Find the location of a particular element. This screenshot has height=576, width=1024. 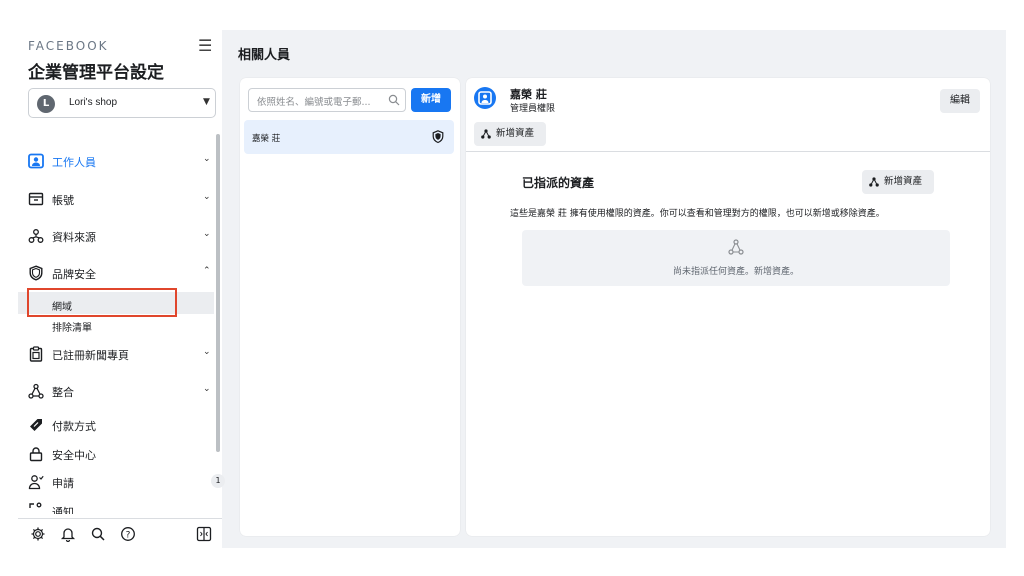

admin-shield-icon is located at coordinates (438, 137).